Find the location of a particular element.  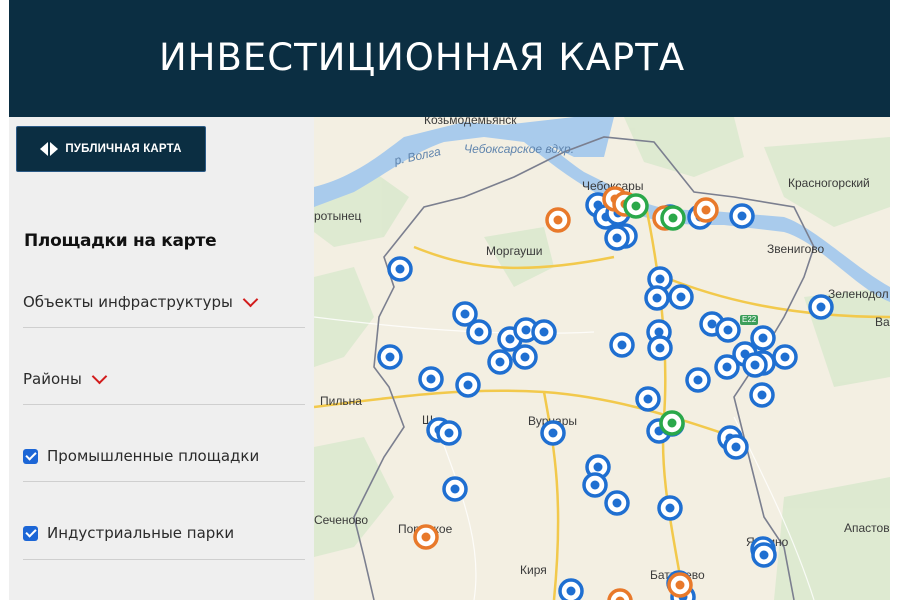

checkbox-industrial-sites: Промышленные площадки is located at coordinates (164, 456).